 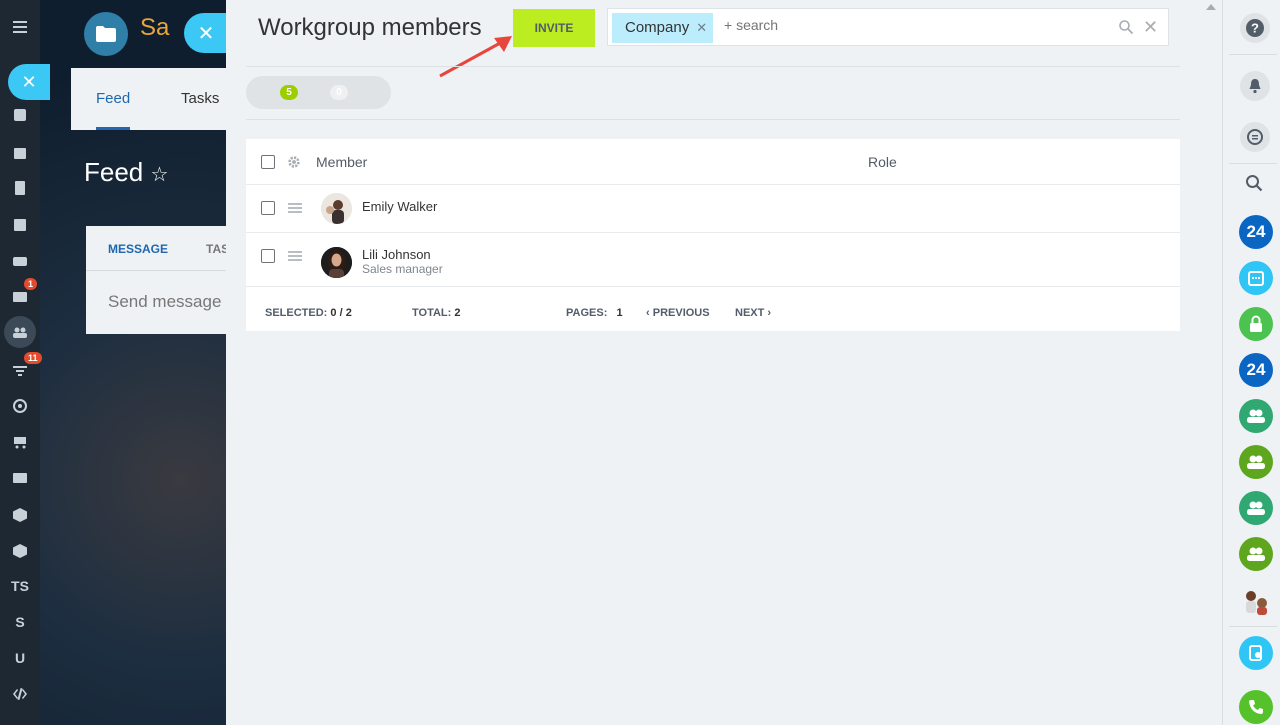 What do you see at coordinates (113, 128) in the screenshot?
I see `tab-feed-underline` at bounding box center [113, 128].